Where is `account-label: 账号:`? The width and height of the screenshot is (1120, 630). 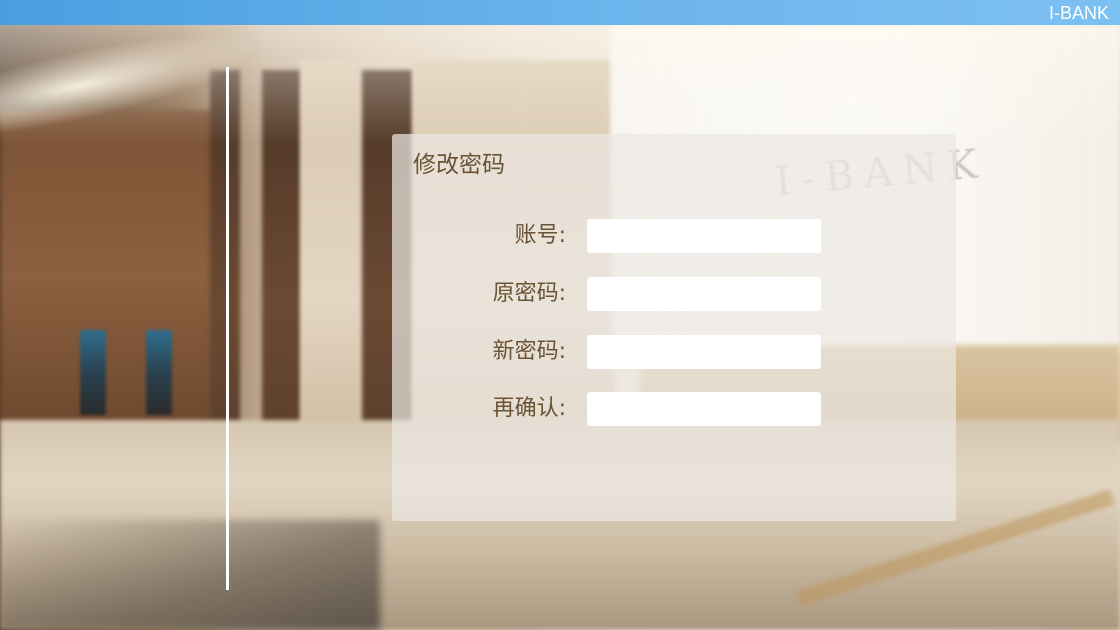
account-label: 账号: is located at coordinates (540, 235).